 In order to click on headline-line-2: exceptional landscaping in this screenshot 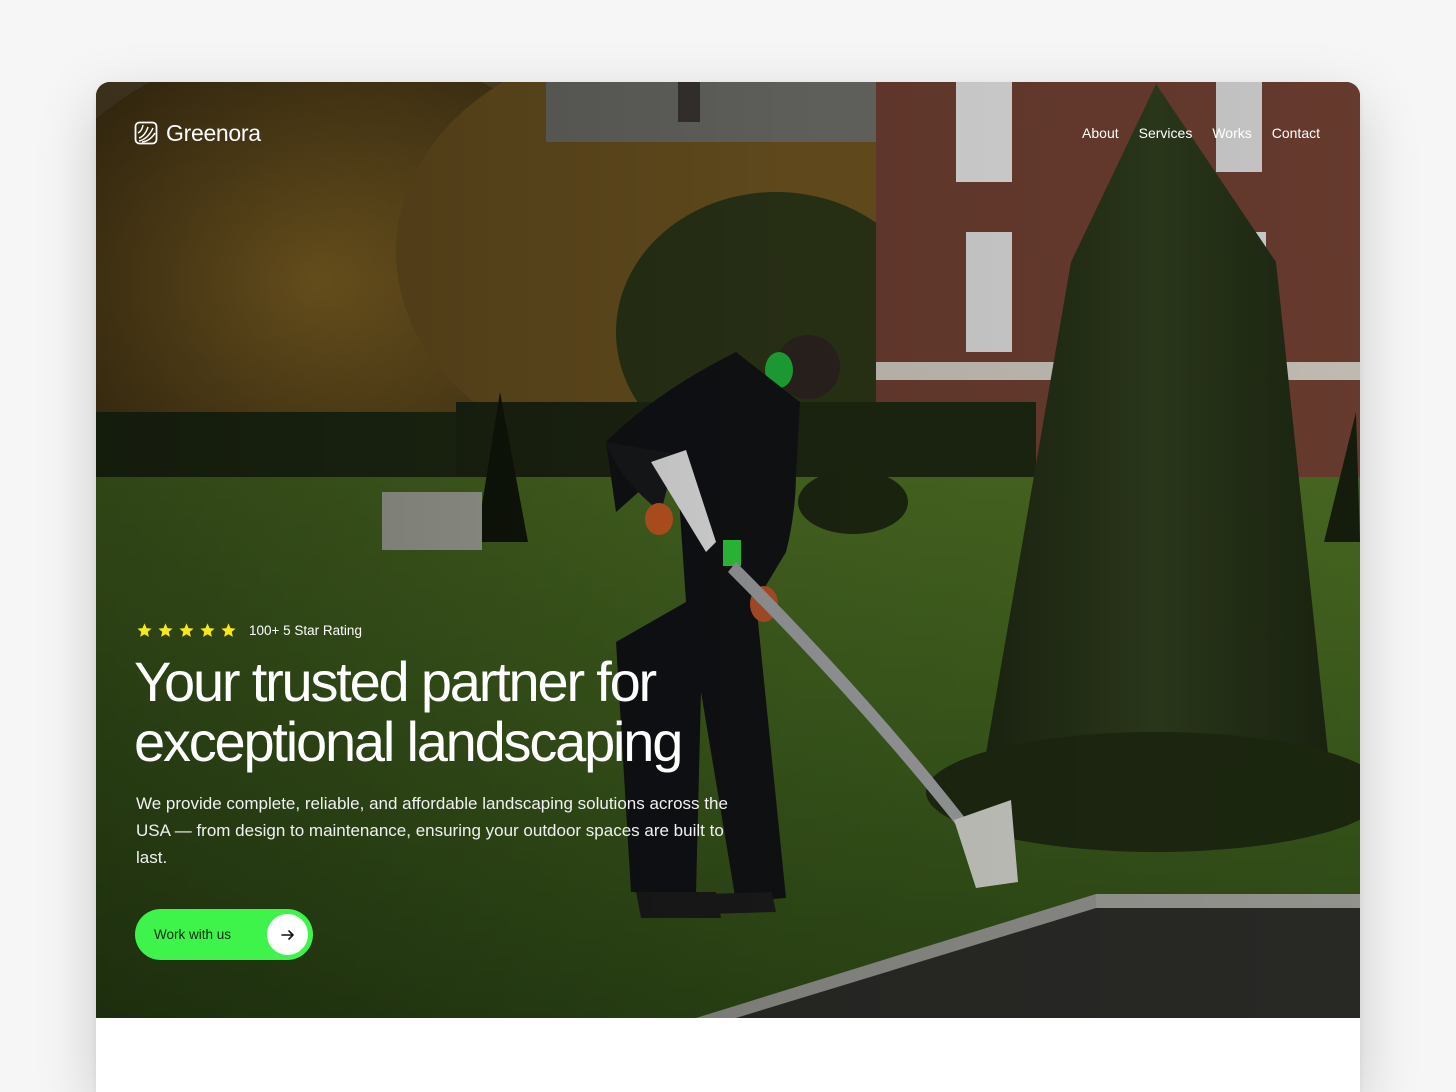, I will do `click(408, 741)`.